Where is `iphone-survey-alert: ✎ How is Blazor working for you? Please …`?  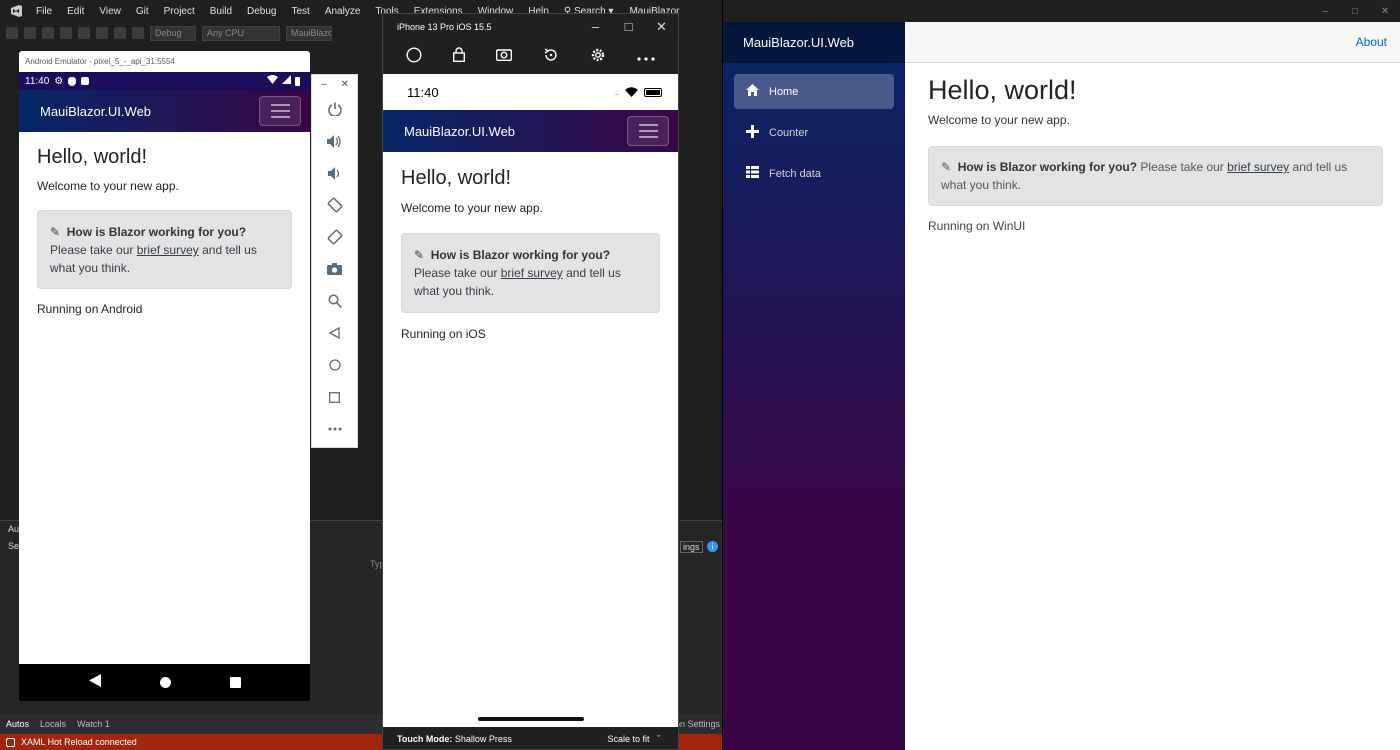 iphone-survey-alert: ✎ How is Blazor working for you? Please … is located at coordinates (530, 273).